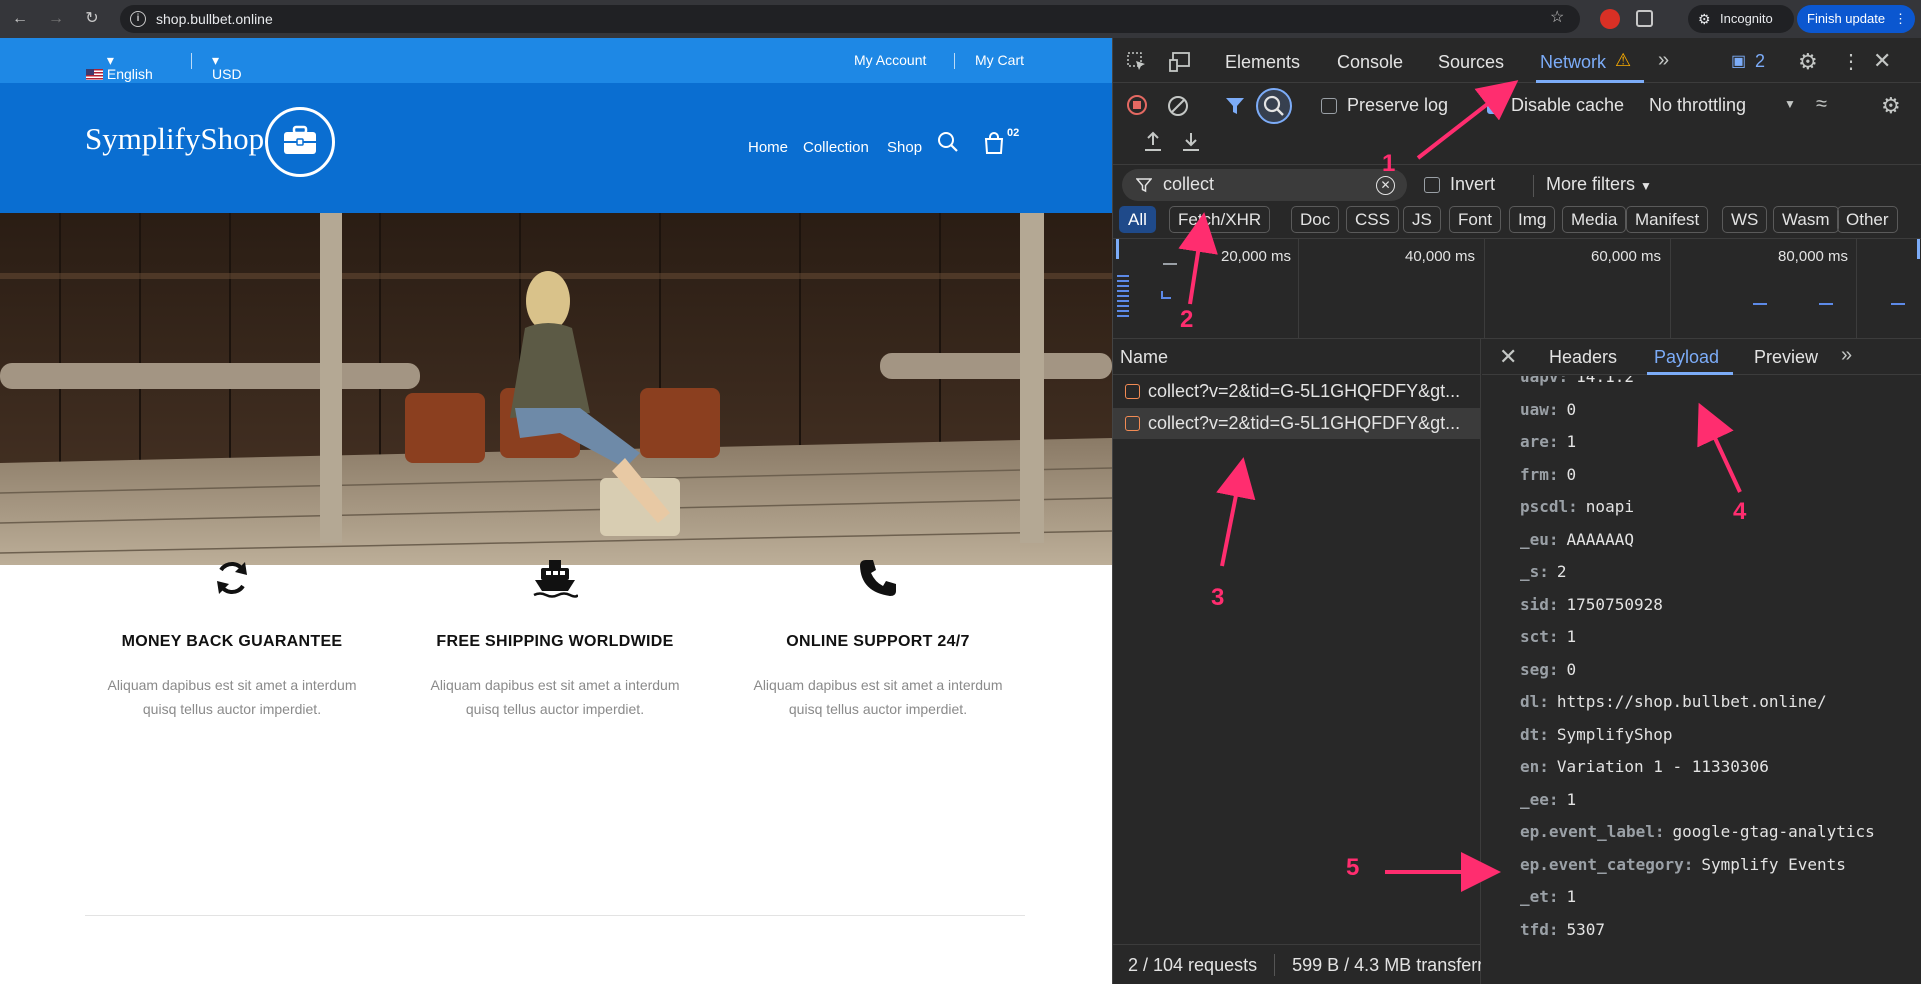  I want to click on clear-icon, so click(1178, 106).